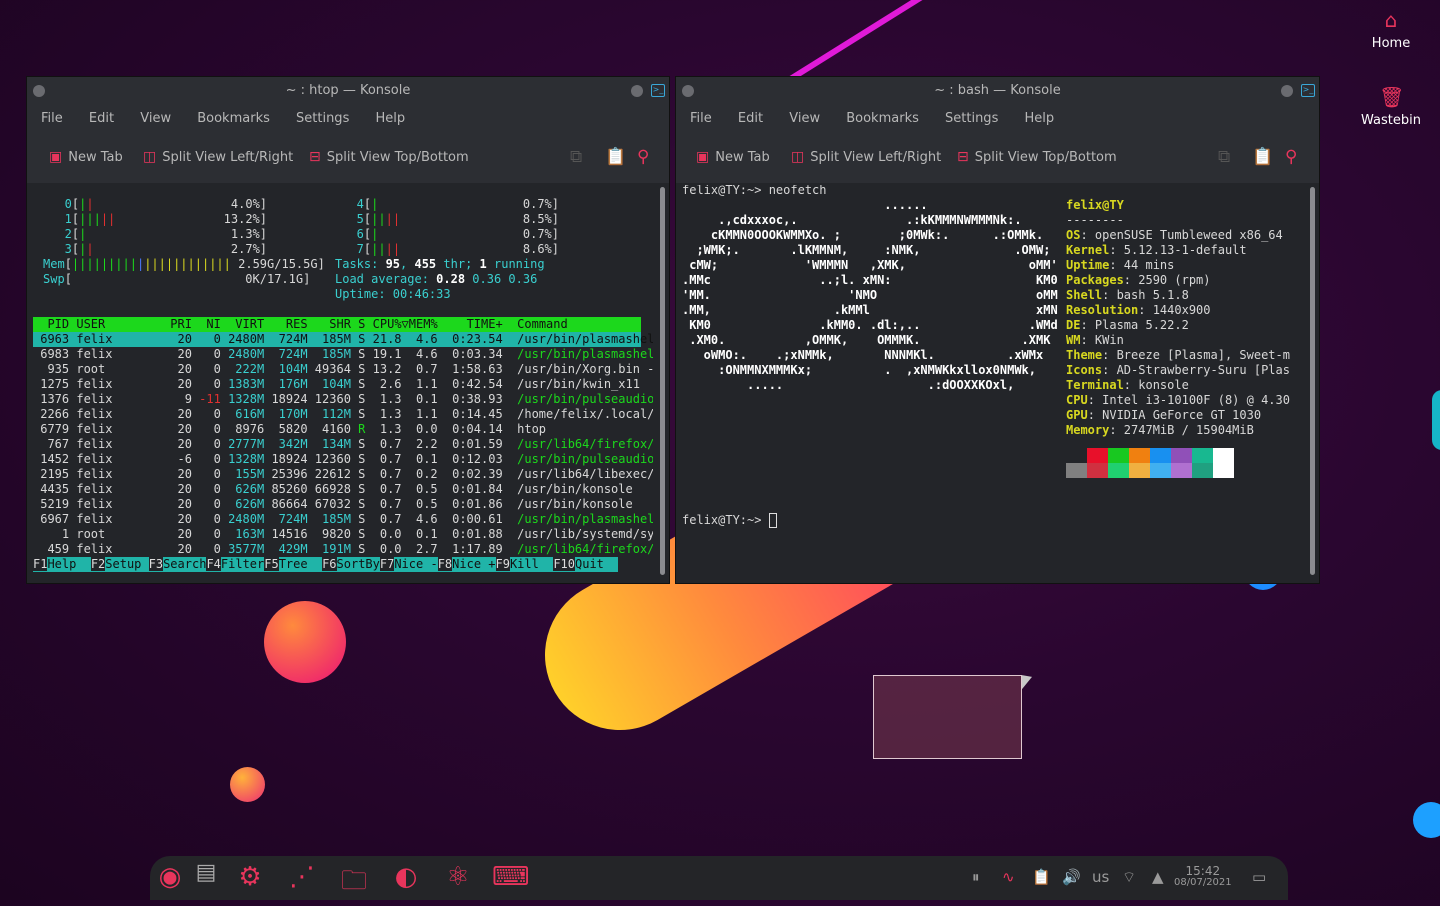 The image size is (1440, 906). What do you see at coordinates (1174, 235) in the screenshot?
I see `neofetch-info-row: OS: openSUSE Tumbleweed x86_64` at bounding box center [1174, 235].